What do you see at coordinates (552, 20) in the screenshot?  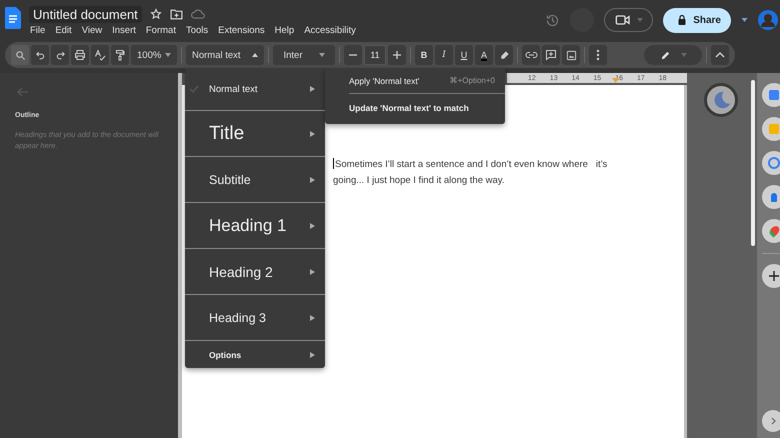 I see `history-icon` at bounding box center [552, 20].